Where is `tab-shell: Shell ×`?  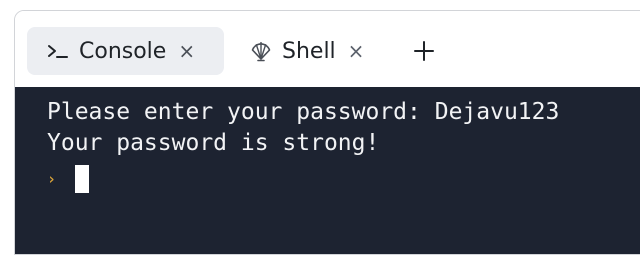
tab-shell: Shell × is located at coordinates (306, 51).